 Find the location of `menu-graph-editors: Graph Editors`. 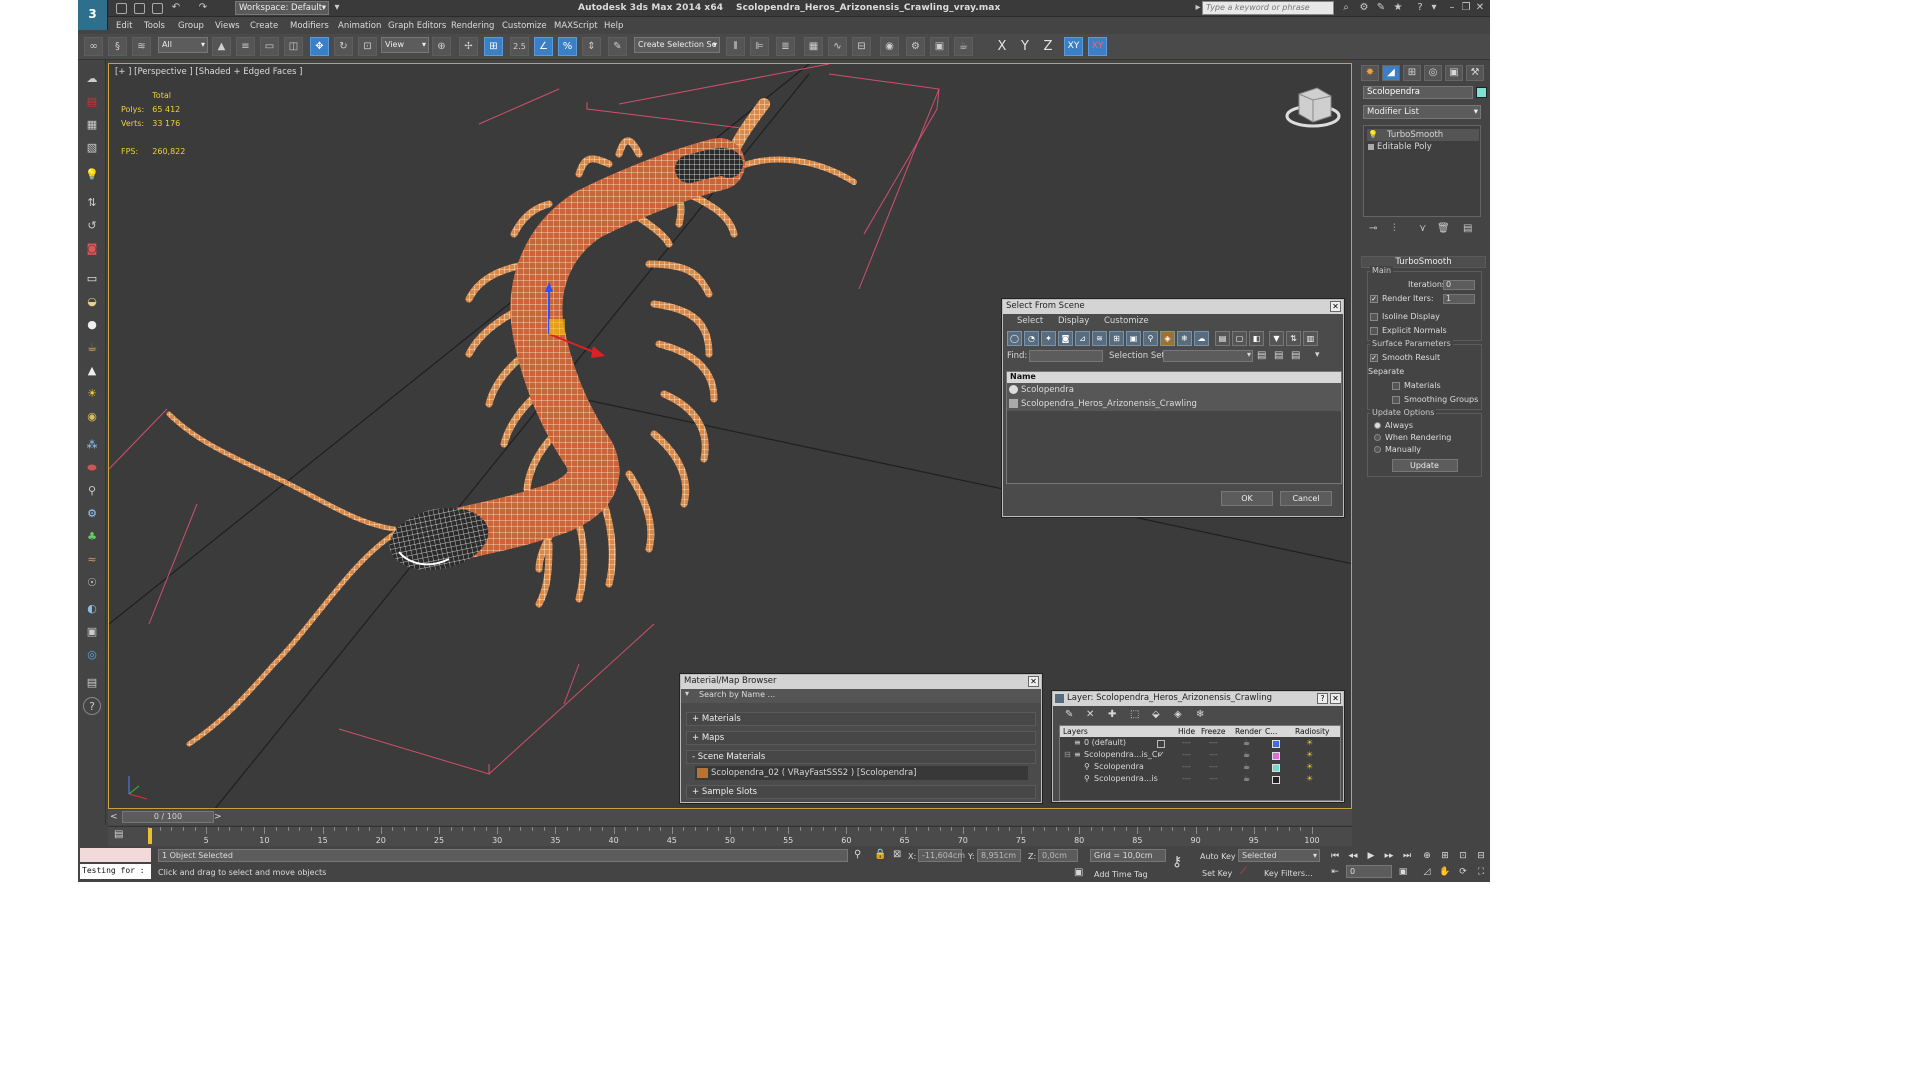

menu-graph-editors: Graph Editors is located at coordinates (417, 26).